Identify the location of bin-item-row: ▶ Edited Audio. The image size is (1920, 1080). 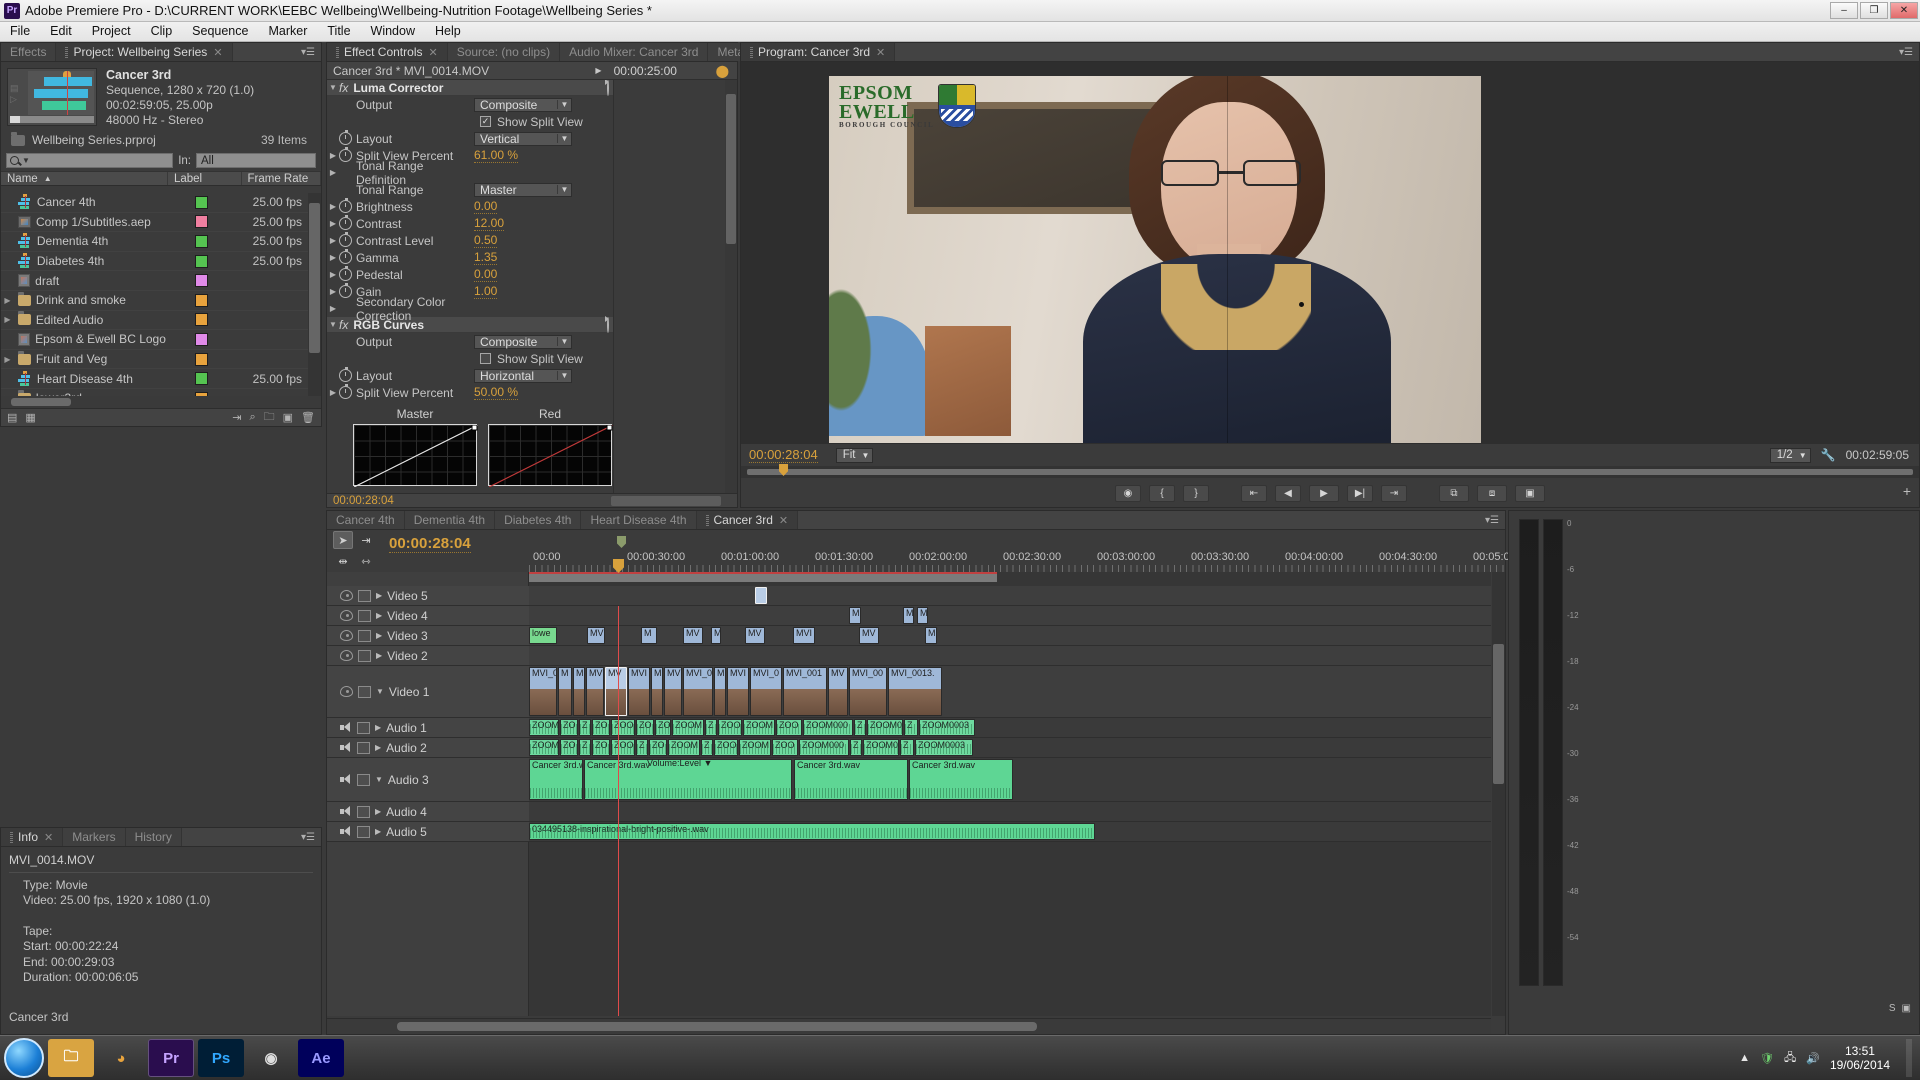
(154, 321).